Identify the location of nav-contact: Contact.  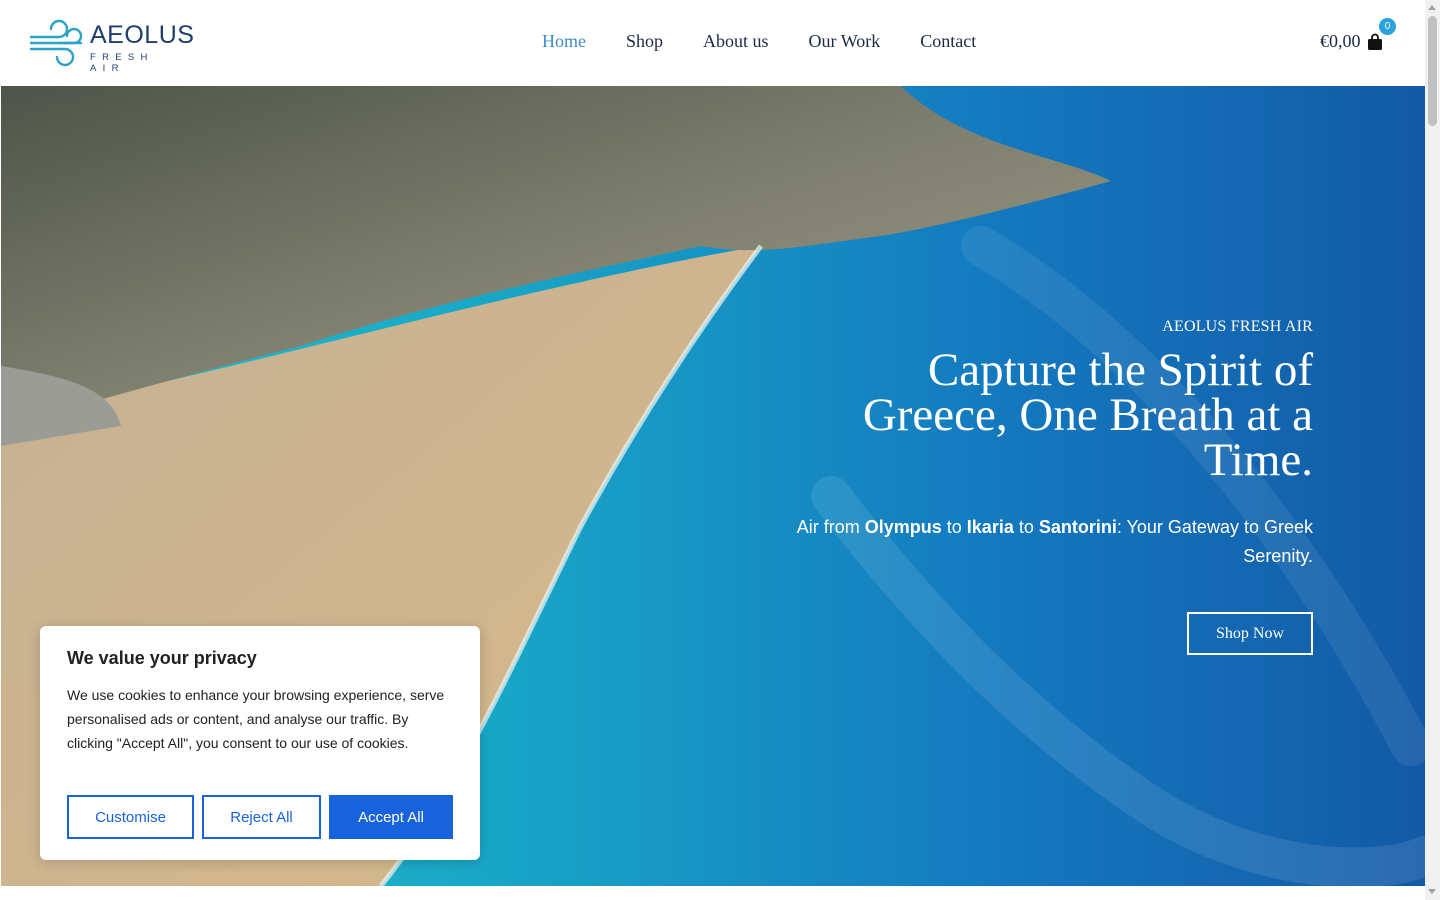
(948, 41).